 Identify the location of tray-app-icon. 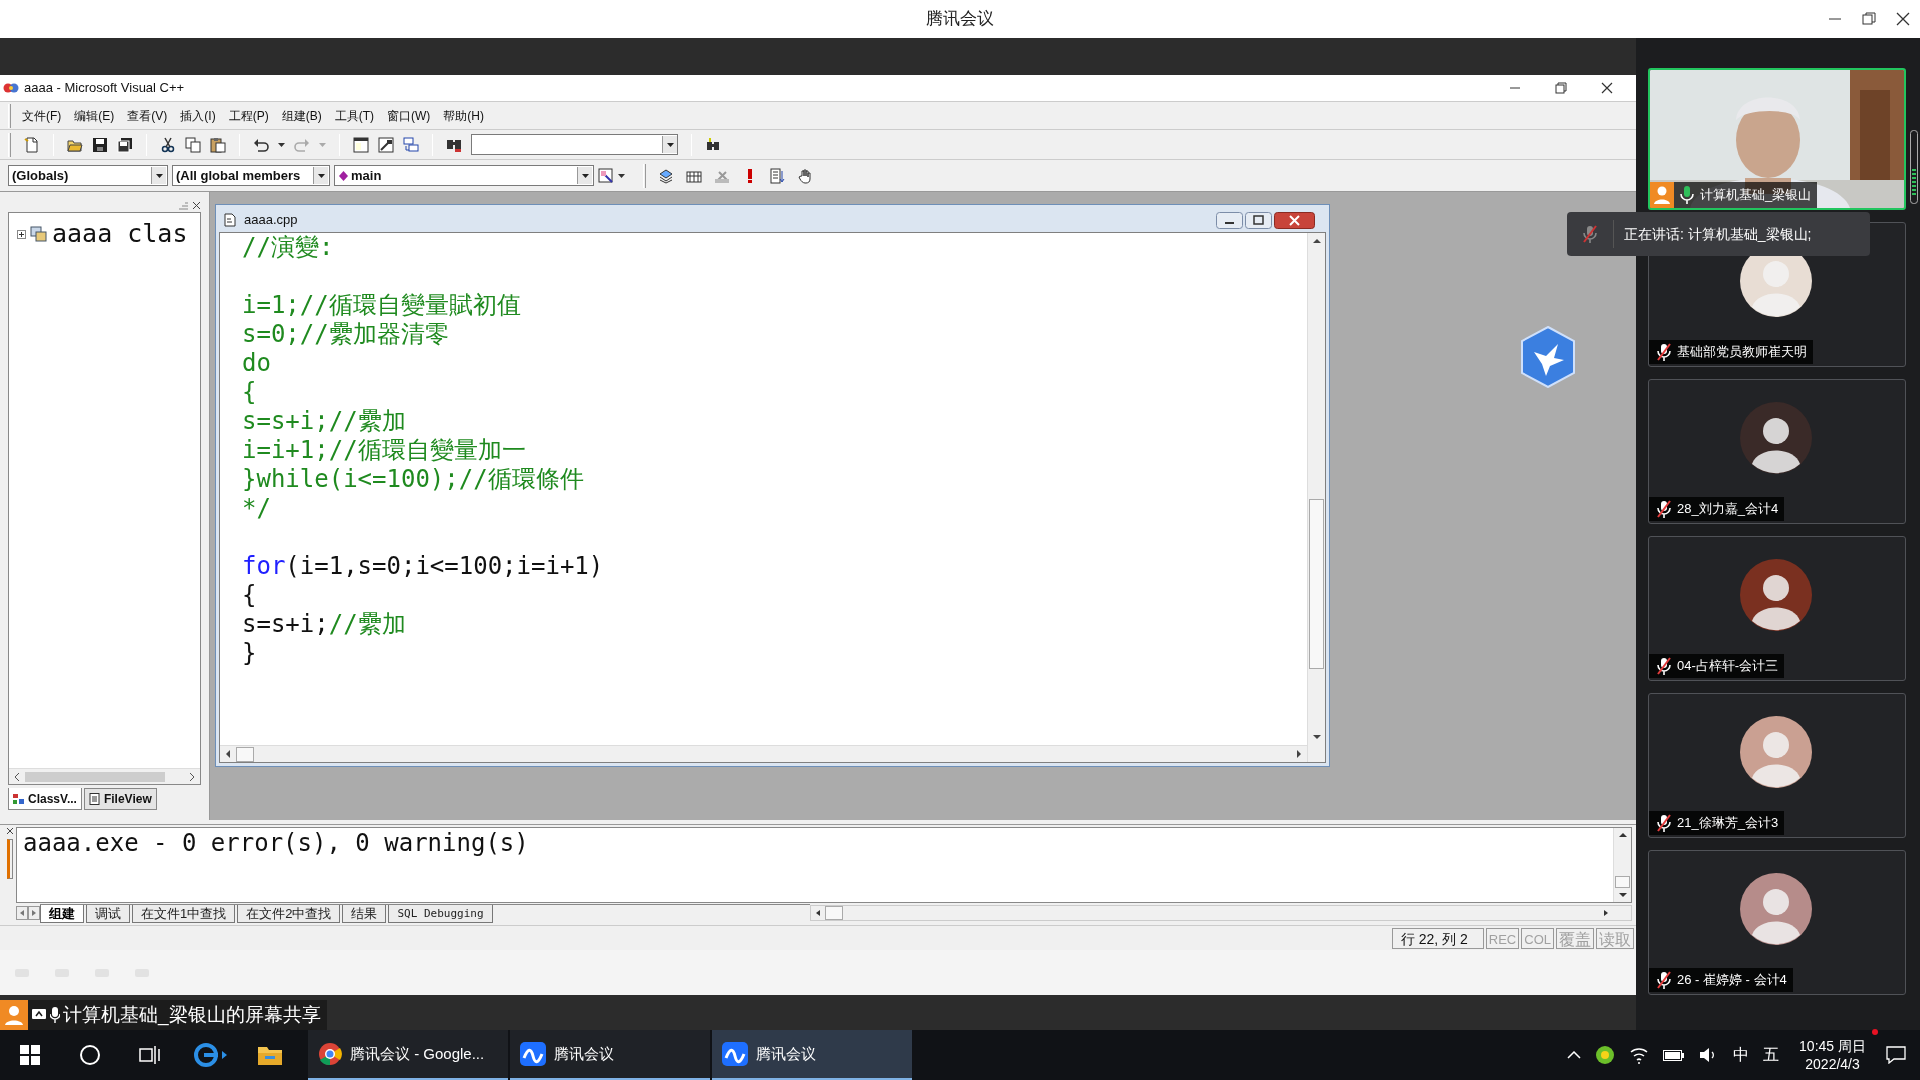
(1605, 1055).